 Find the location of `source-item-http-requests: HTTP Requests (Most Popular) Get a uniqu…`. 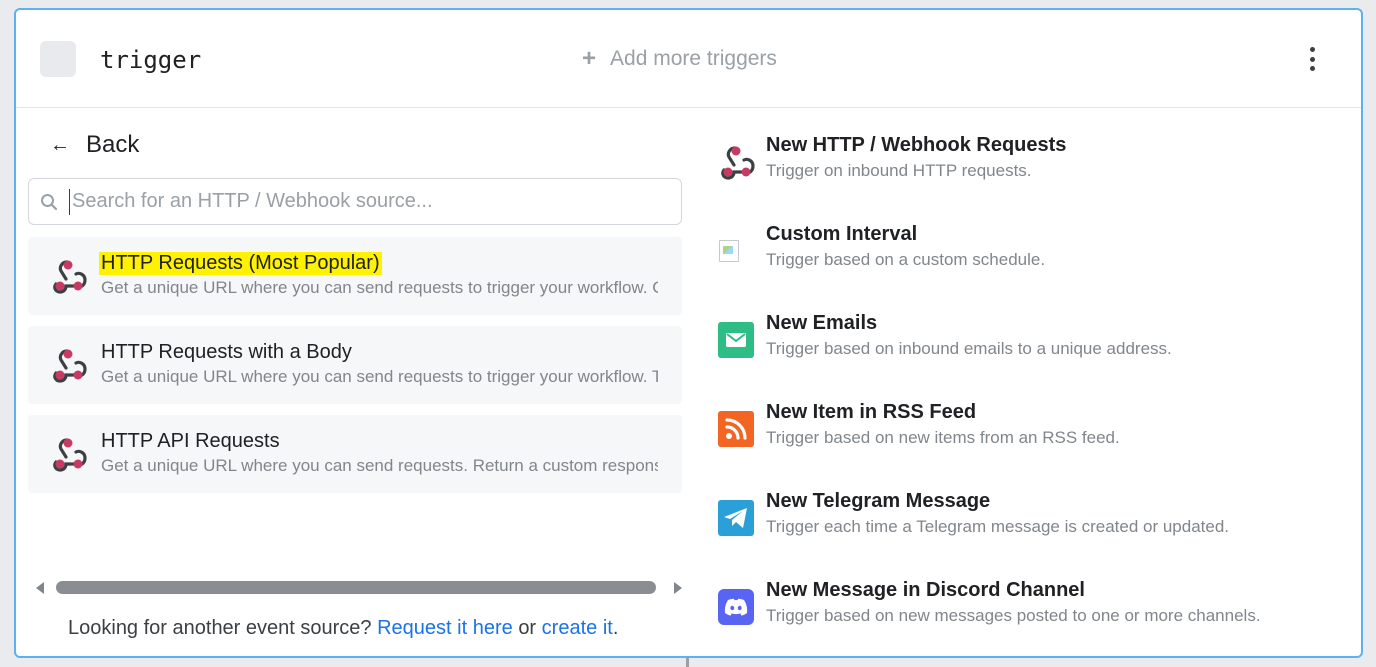

source-item-http-requests: HTTP Requests (Most Popular) Get a uniqu… is located at coordinates (355, 276).